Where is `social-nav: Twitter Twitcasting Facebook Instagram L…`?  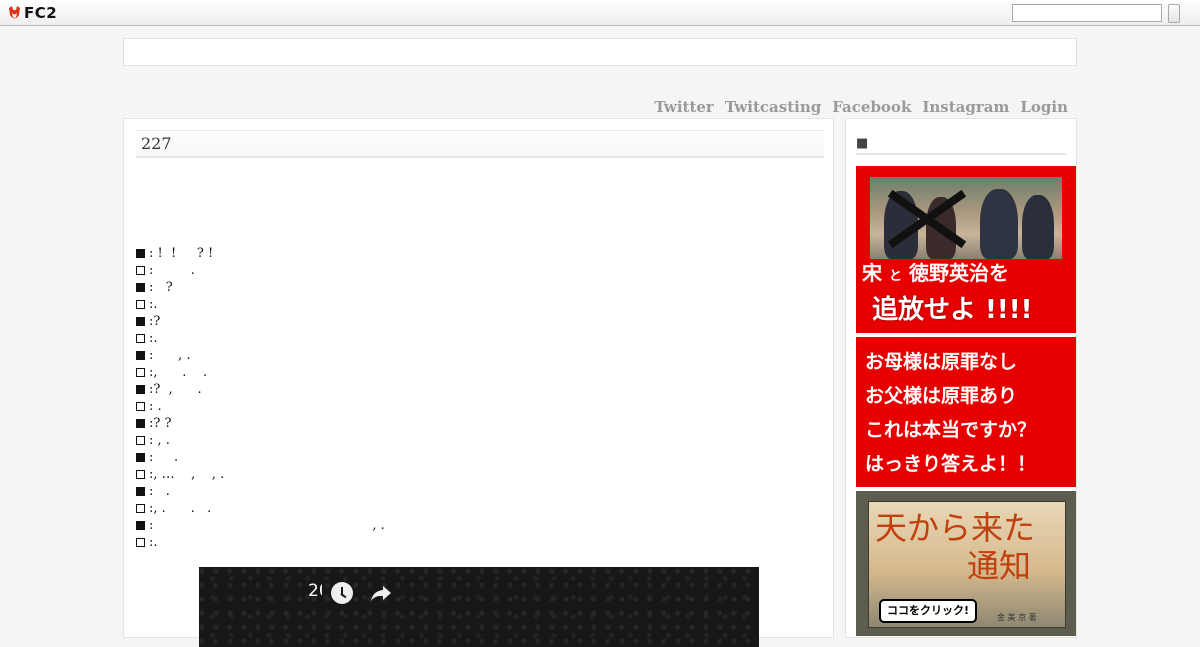 social-nav: Twitter Twitcasting Facebook Instagram L… is located at coordinates (861, 108).